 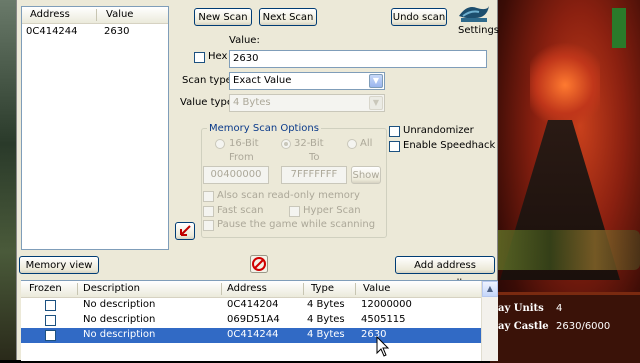 What do you see at coordinates (262, 80) in the screenshot?
I see `scan-type-value: Exact Value` at bounding box center [262, 80].